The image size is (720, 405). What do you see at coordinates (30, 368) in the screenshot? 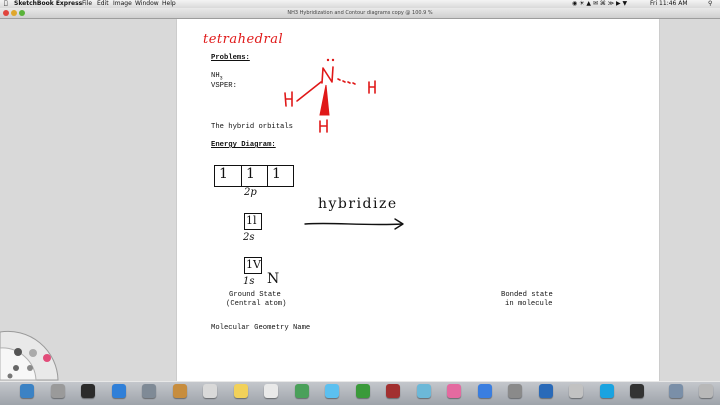
I see `layer-tool-icon` at bounding box center [30, 368].